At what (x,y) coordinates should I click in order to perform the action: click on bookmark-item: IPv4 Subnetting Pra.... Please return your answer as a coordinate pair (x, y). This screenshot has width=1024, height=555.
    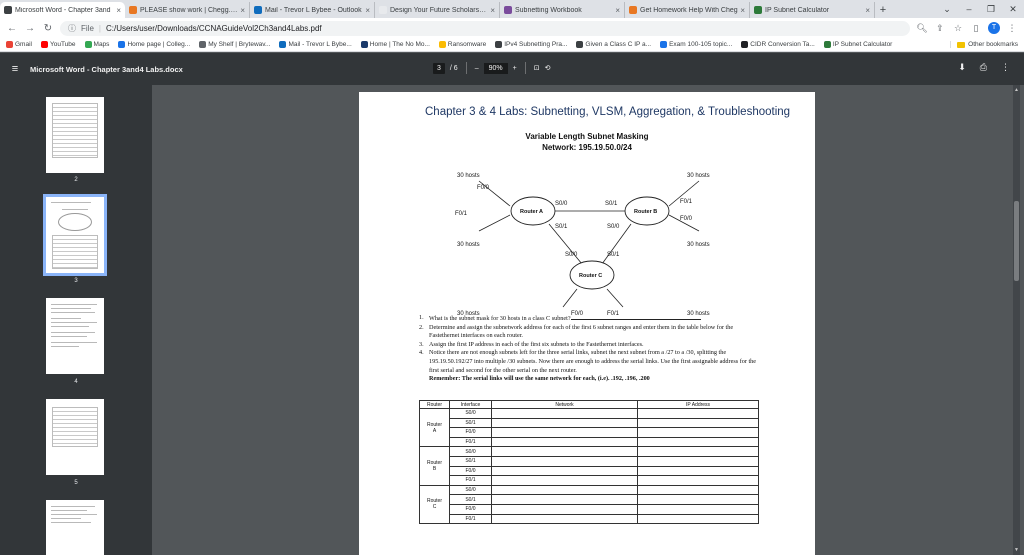
    Looking at the image, I should click on (531, 44).